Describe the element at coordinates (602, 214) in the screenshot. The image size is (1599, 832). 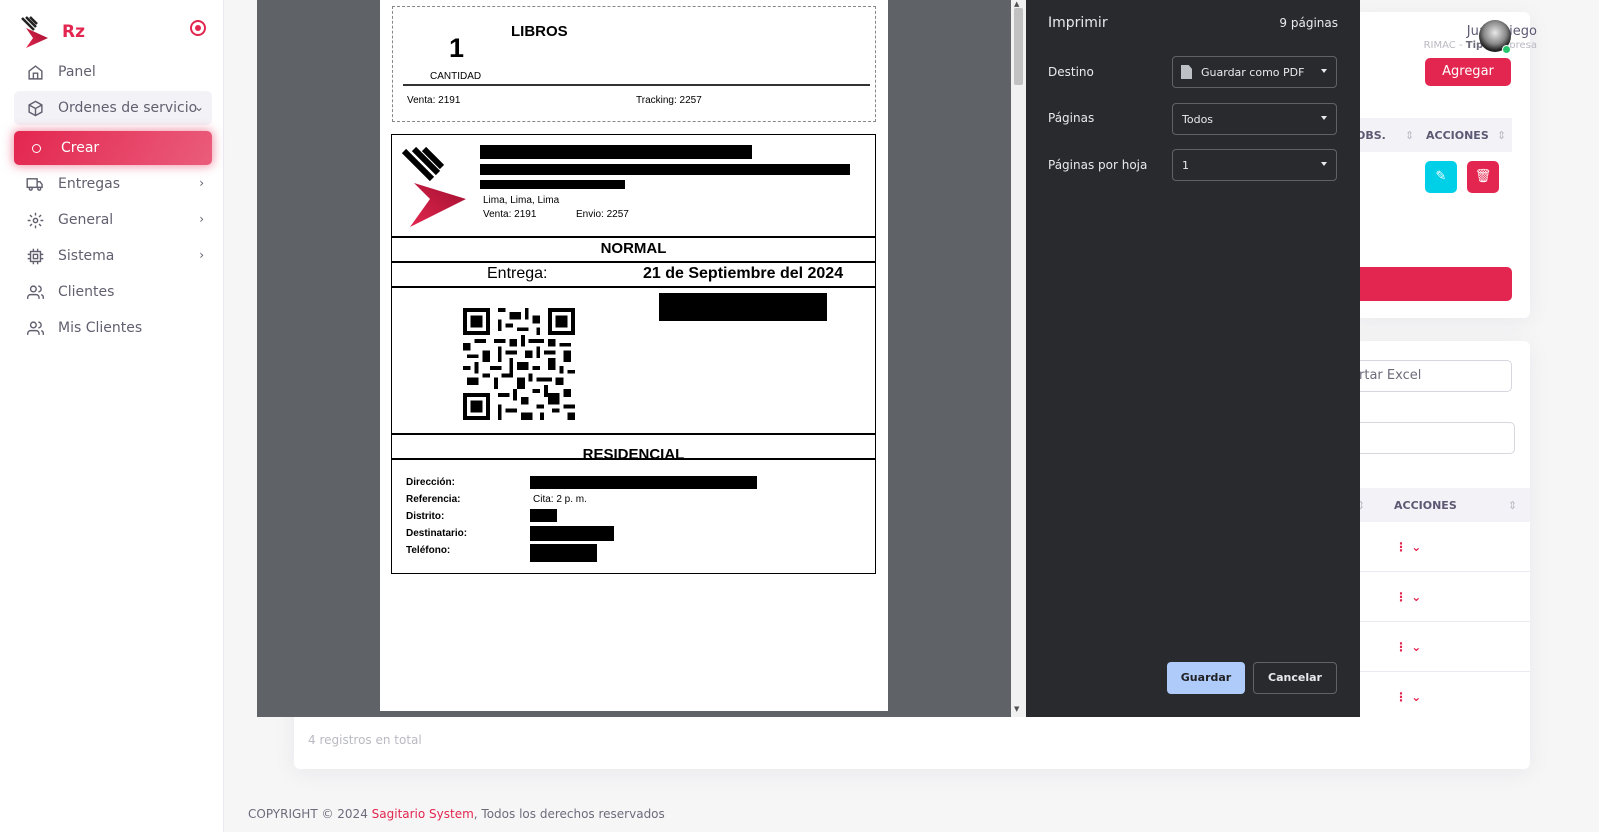
I see `shipment-number: Envio: 2257` at that location.